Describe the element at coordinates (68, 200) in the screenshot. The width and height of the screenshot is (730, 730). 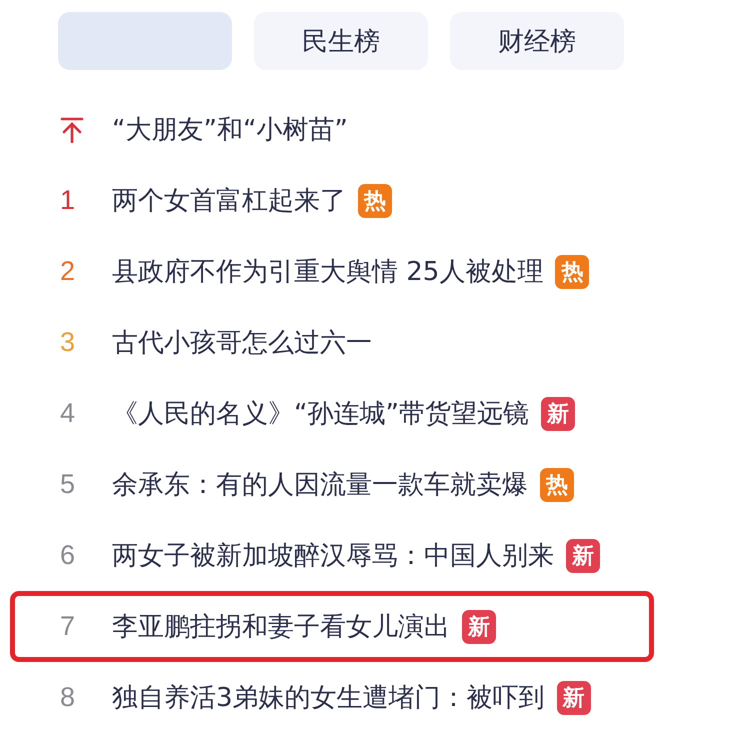
I see `rank-number: 1` at that location.